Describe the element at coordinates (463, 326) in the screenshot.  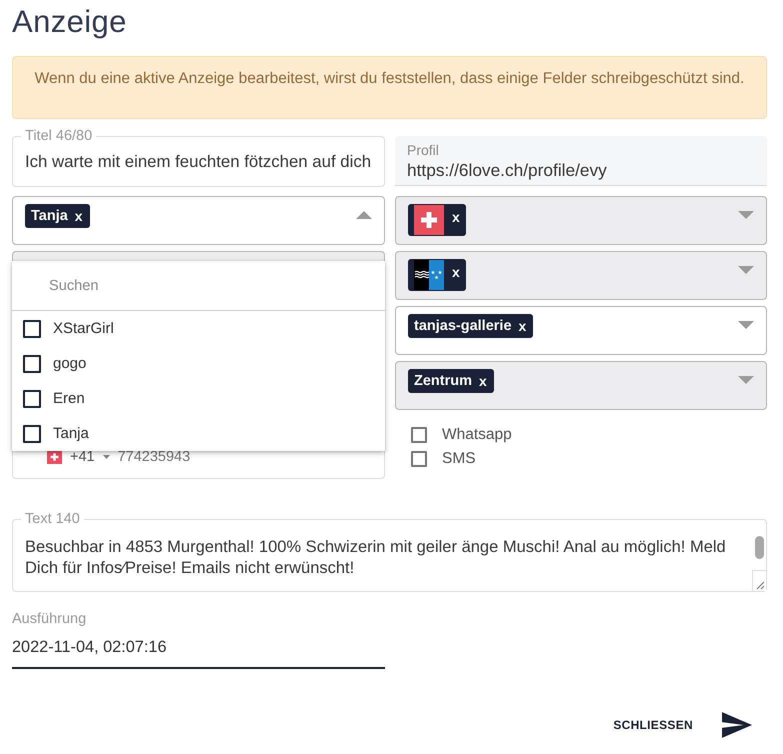
I see `chip-label: tanjas-gallerie` at that location.